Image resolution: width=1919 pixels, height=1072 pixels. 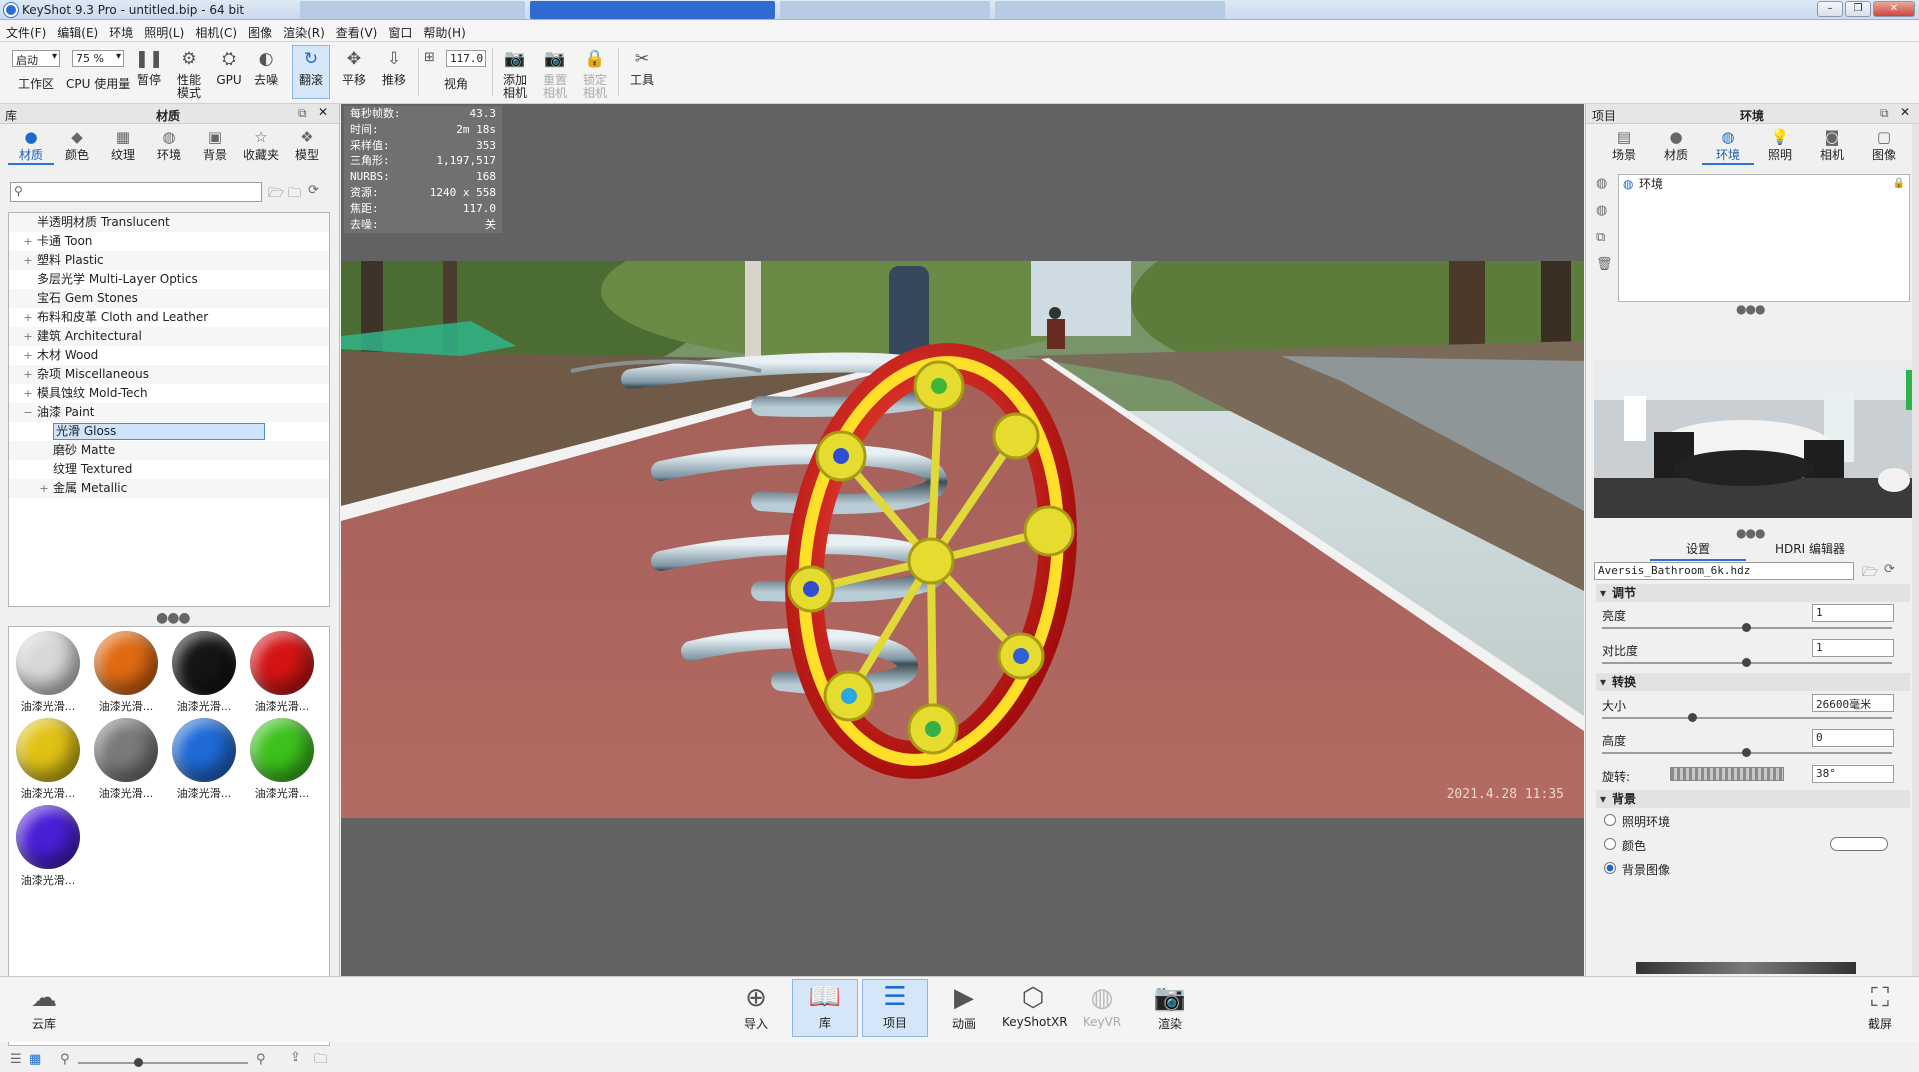 I want to click on tree-item: + 塑料 Plastic, so click(x=169, y=260).